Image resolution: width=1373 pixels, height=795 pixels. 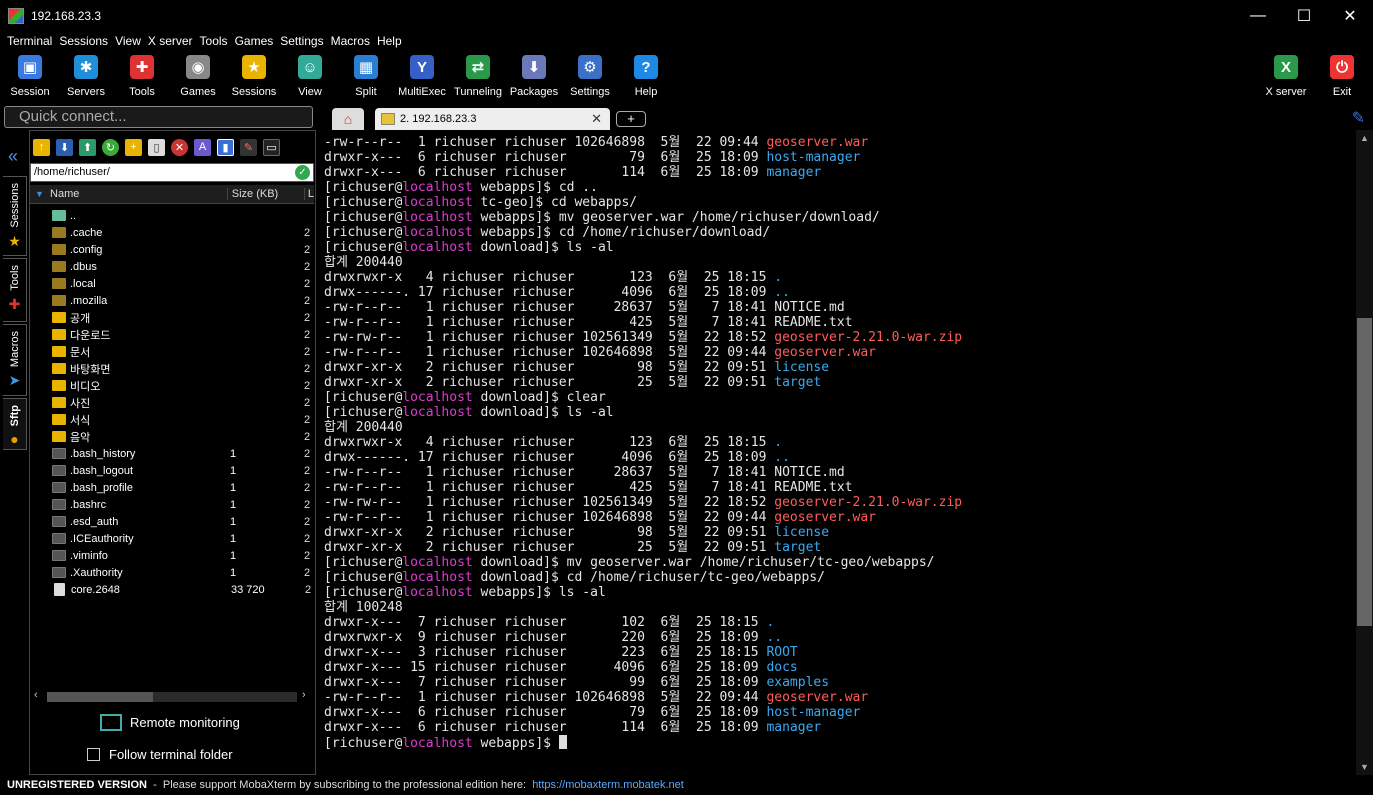 I want to click on toolbar-tools-button: ✚ Tools, so click(x=142, y=77).